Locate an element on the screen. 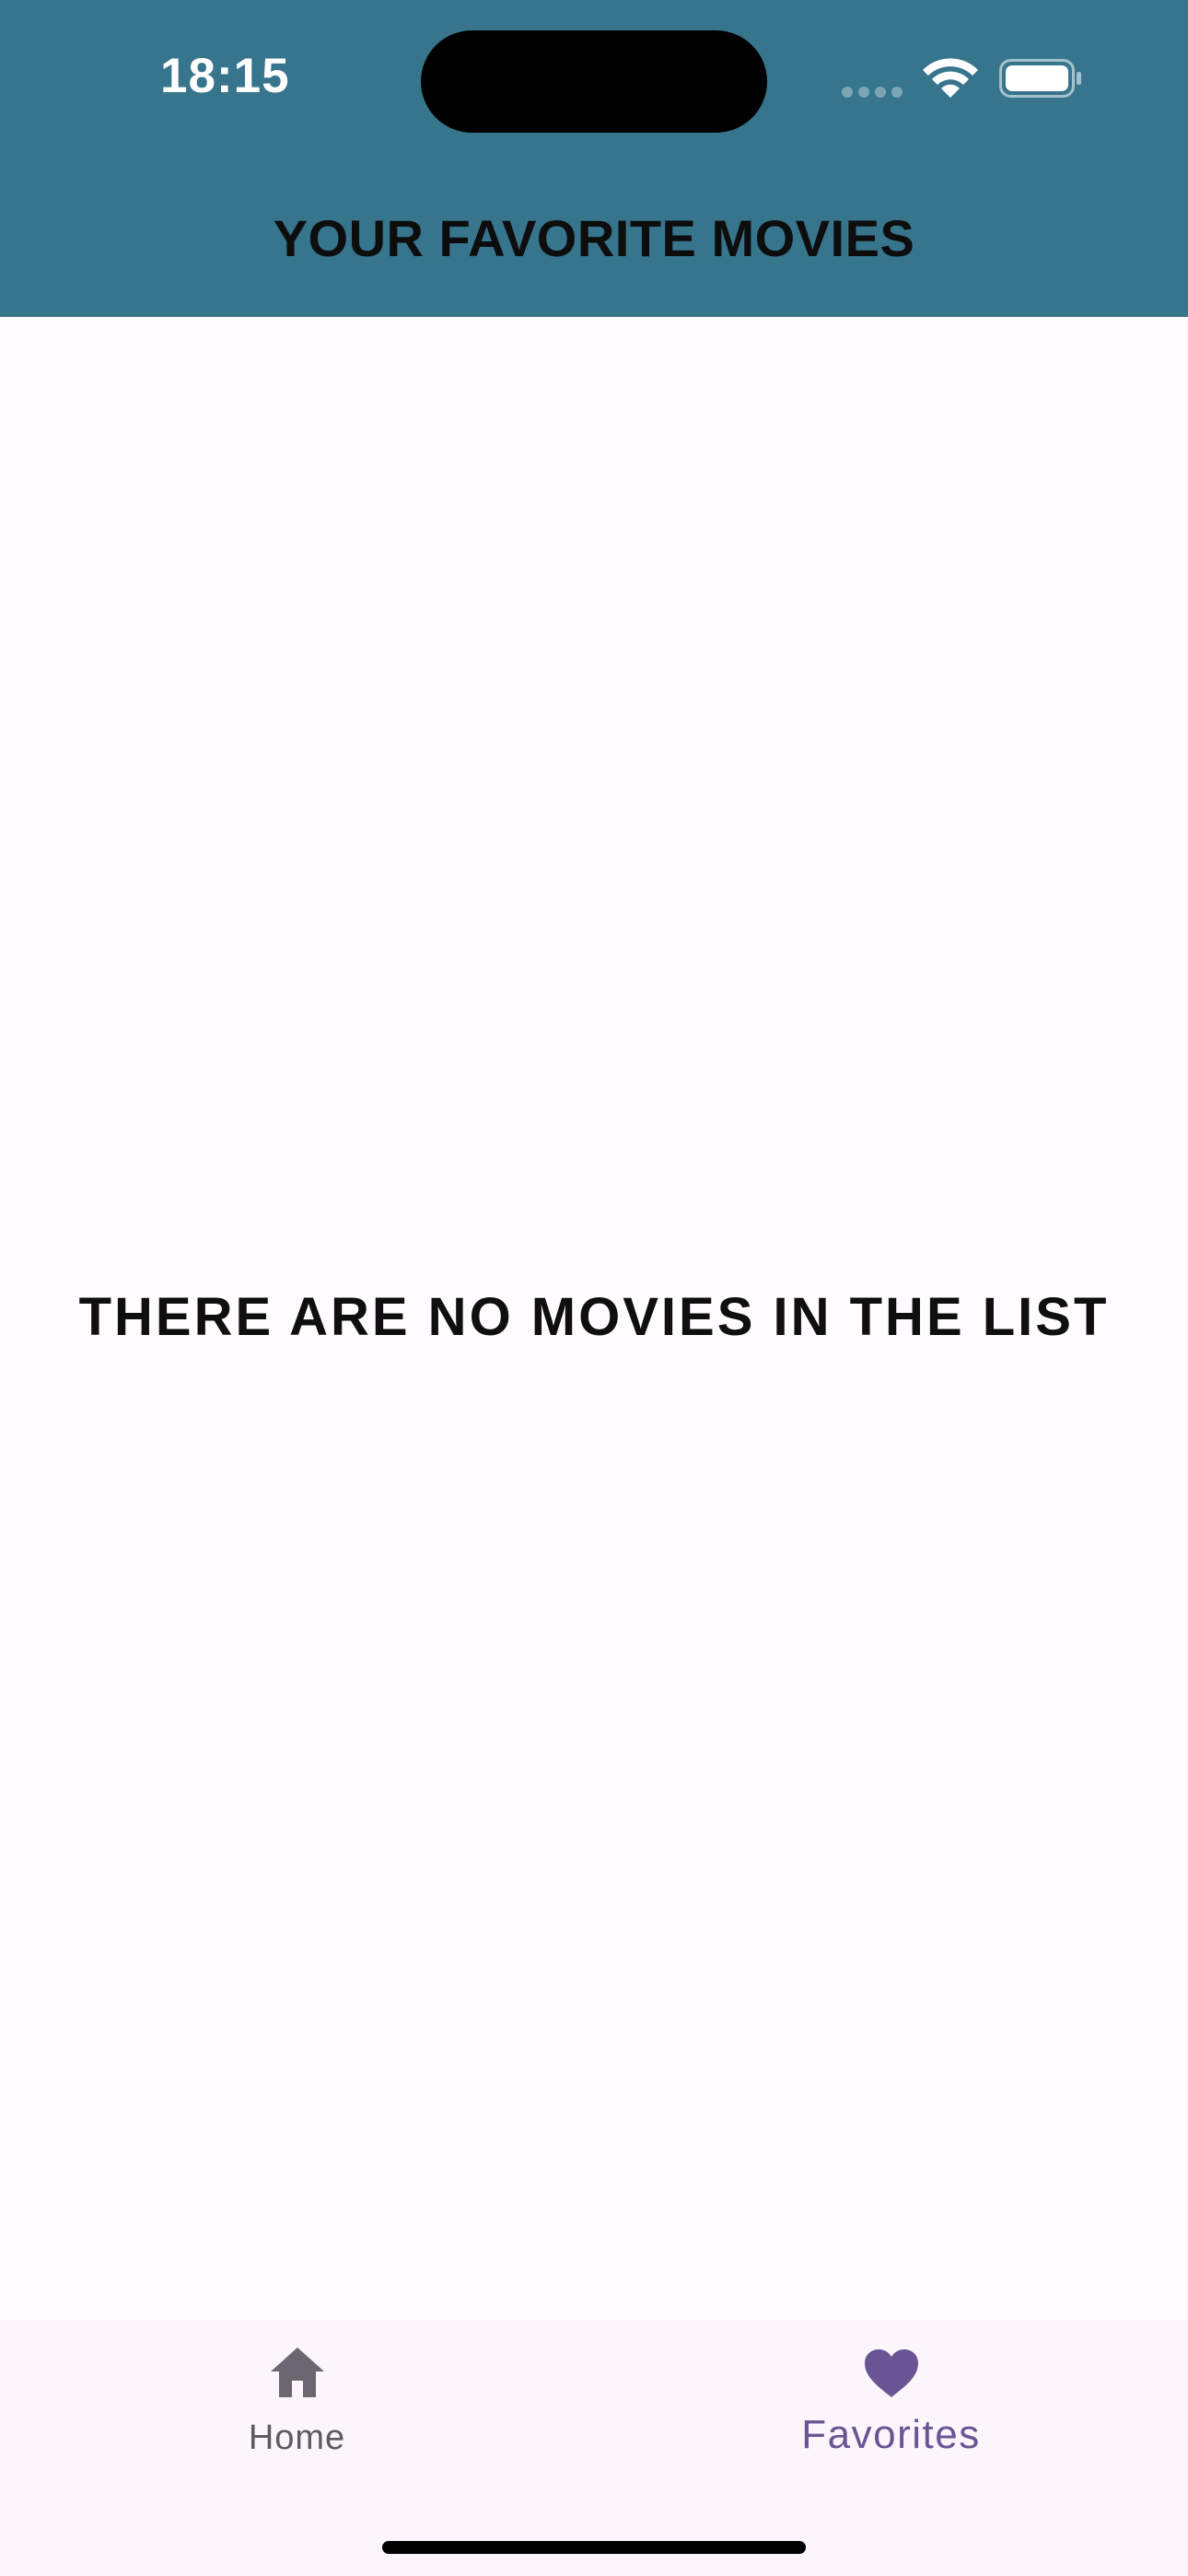  nav-item-label: Home is located at coordinates (297, 2437).